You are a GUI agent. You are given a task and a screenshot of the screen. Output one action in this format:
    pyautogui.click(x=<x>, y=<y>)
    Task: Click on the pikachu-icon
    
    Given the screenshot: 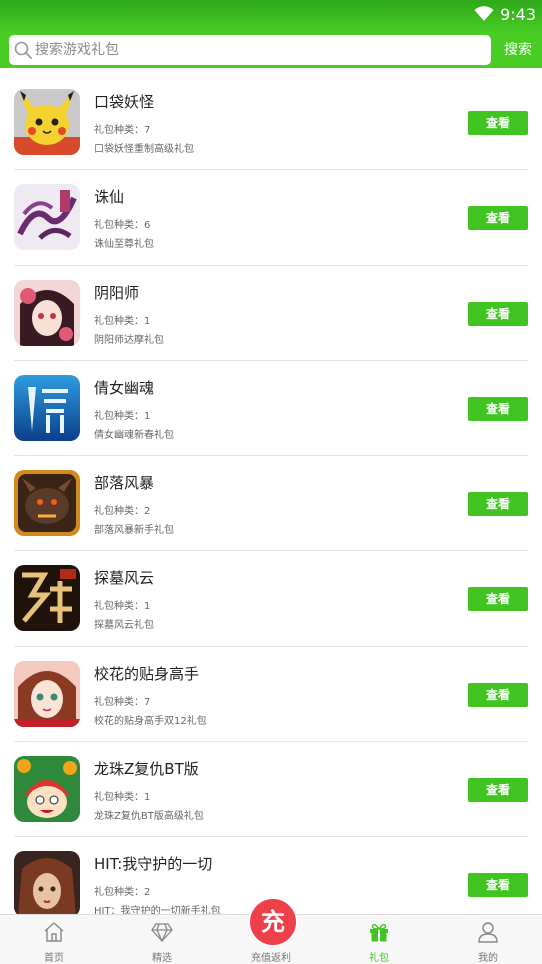 What is the action you would take?
    pyautogui.click(x=47, y=122)
    